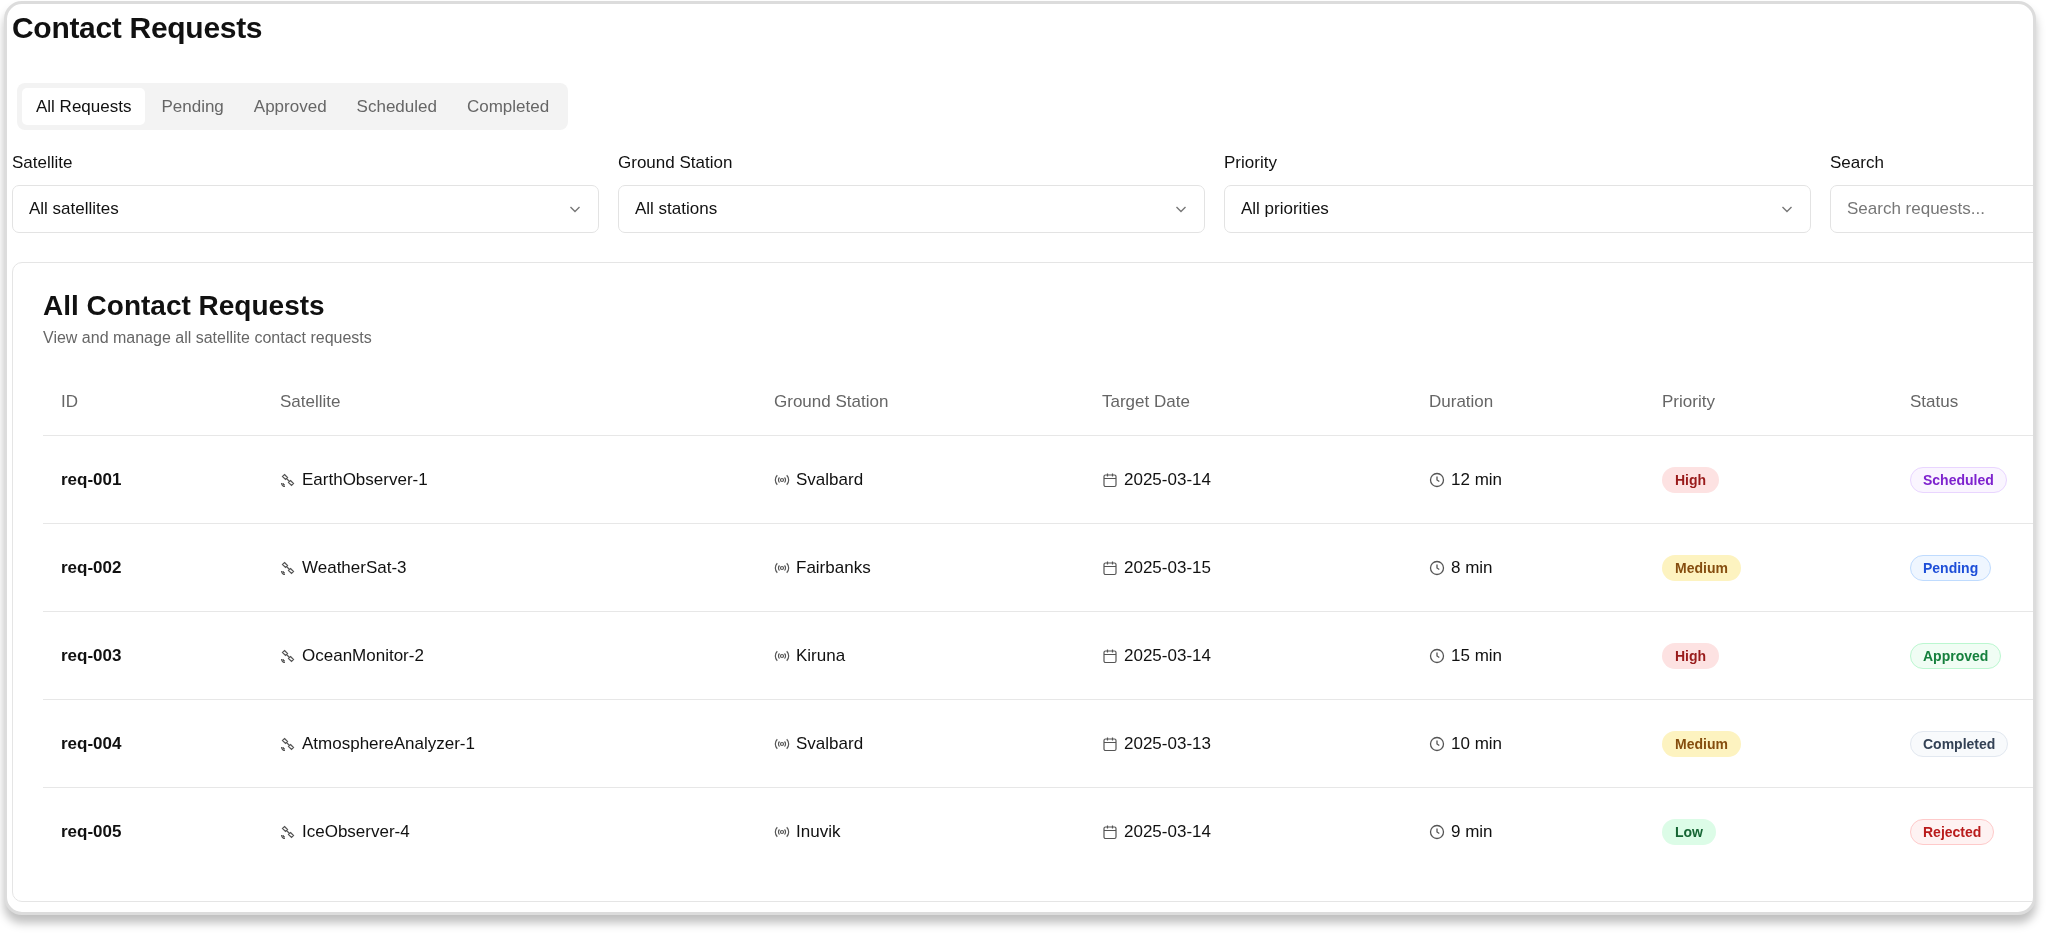  I want to click on column-header: Duration, so click(1461, 401).